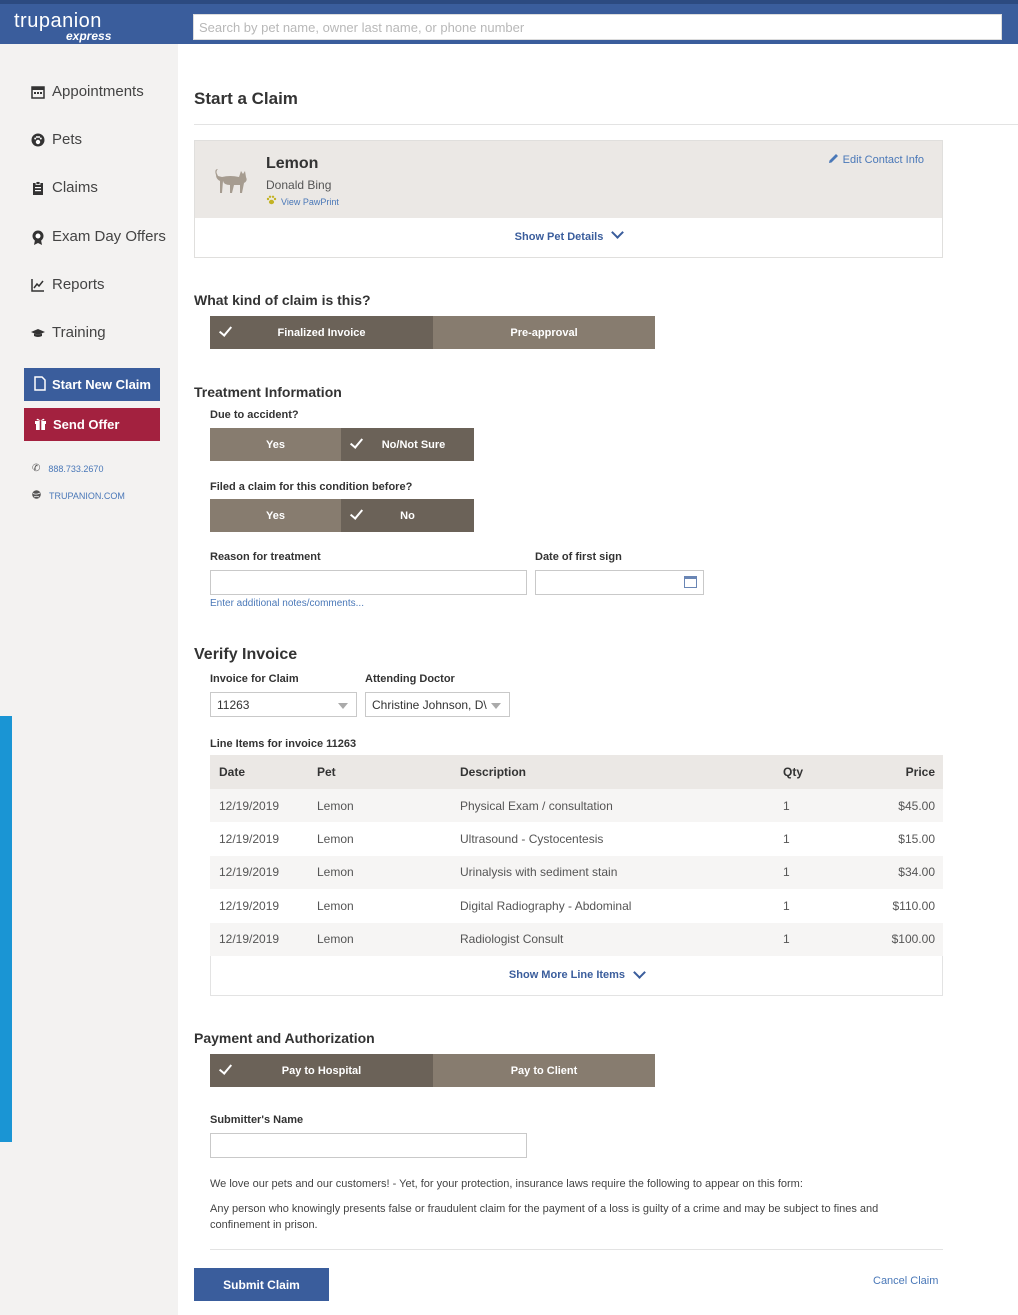 The height and width of the screenshot is (1315, 1018). Describe the element at coordinates (246, 98) in the screenshot. I see `page-title: Start a Claim` at that location.